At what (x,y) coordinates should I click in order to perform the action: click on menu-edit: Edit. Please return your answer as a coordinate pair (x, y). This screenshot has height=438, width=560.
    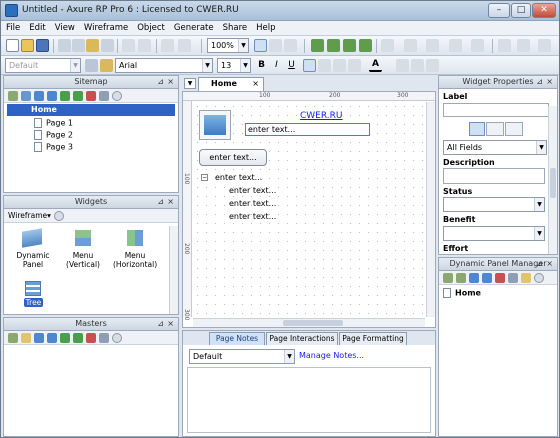
    Looking at the image, I should click on (36, 27).